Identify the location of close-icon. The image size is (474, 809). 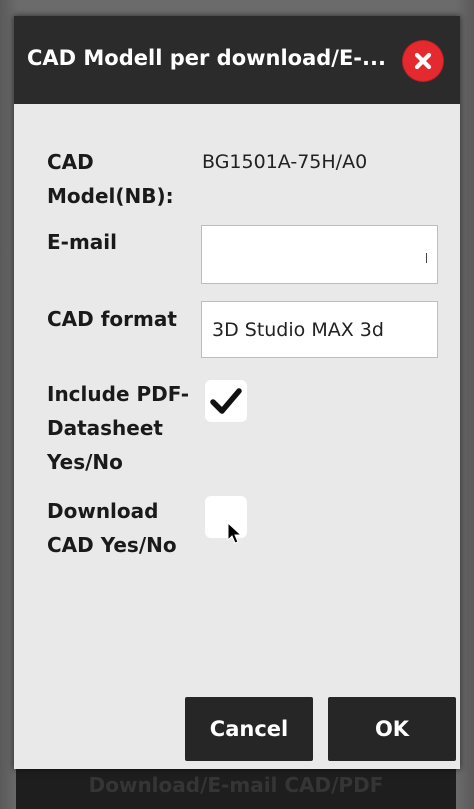
(423, 61).